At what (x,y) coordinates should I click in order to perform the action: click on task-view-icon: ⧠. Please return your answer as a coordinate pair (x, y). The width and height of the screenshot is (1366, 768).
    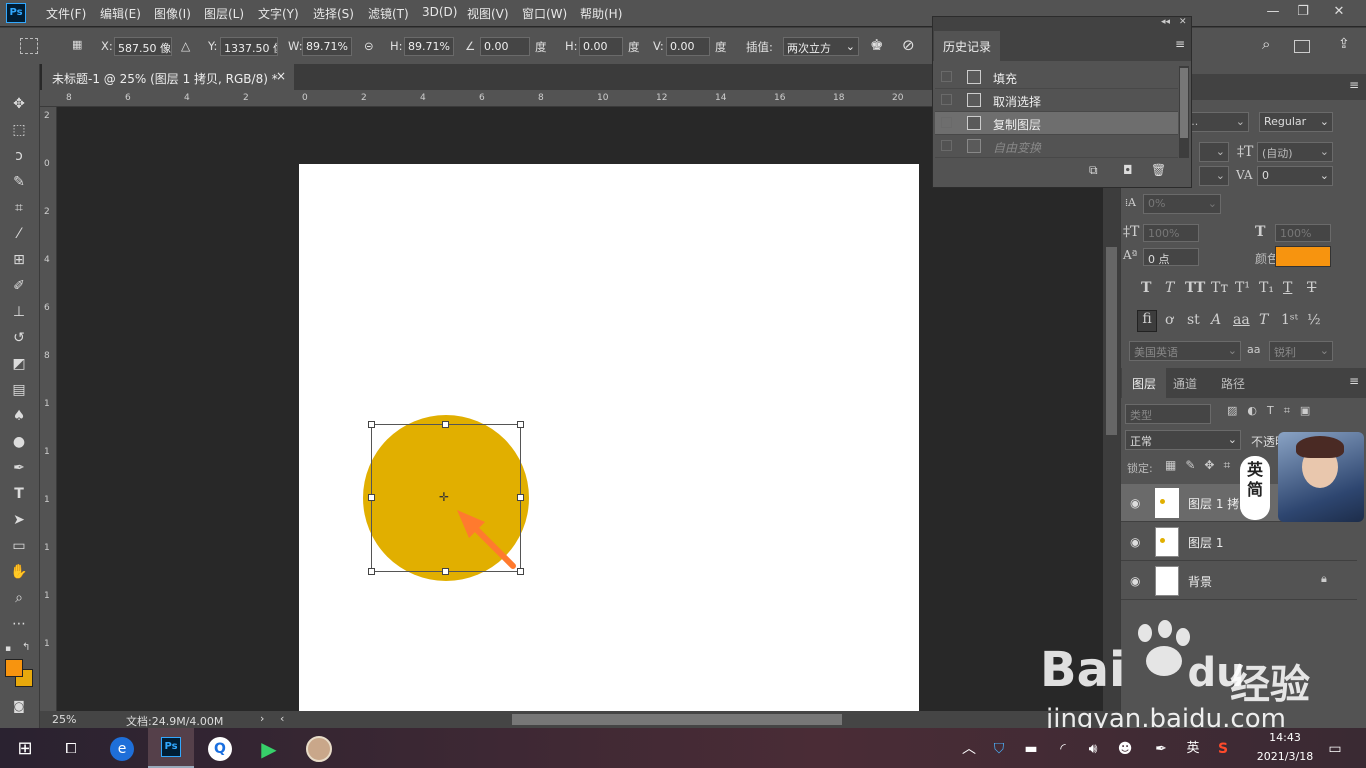
    Looking at the image, I should click on (71, 749).